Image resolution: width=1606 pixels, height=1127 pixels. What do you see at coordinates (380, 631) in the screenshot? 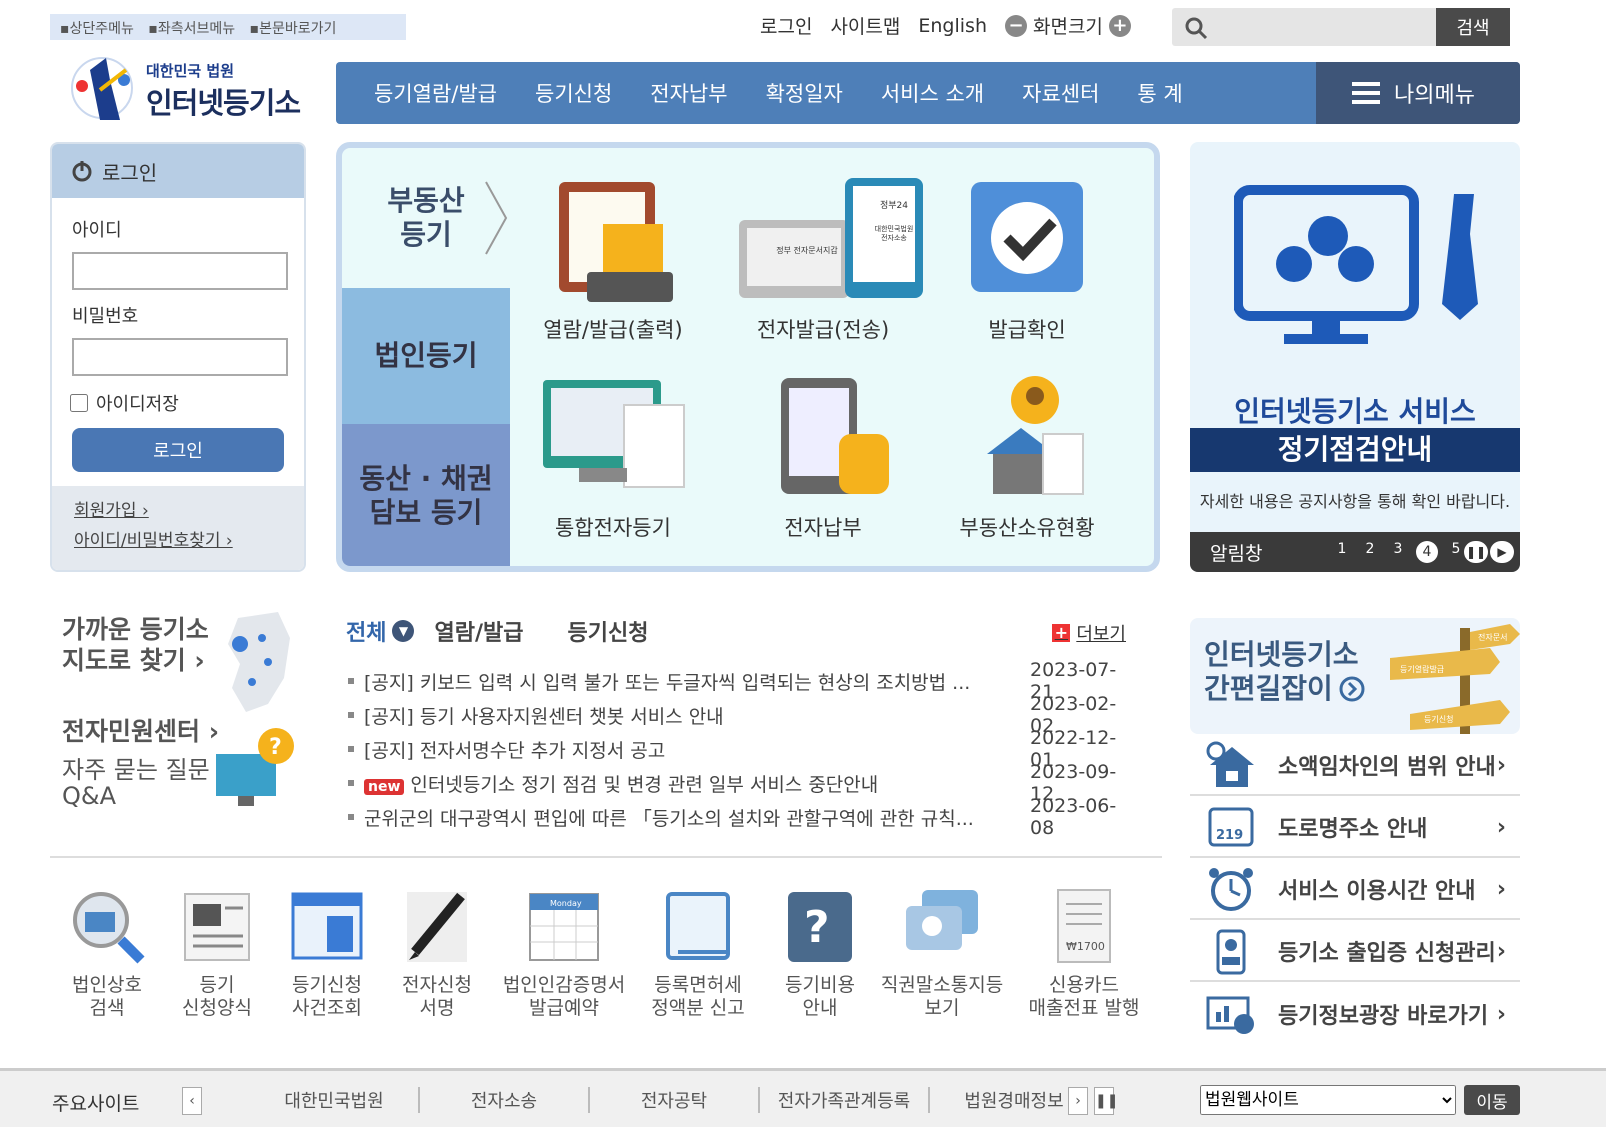
I see `tab-all: 전체 ▼` at bounding box center [380, 631].